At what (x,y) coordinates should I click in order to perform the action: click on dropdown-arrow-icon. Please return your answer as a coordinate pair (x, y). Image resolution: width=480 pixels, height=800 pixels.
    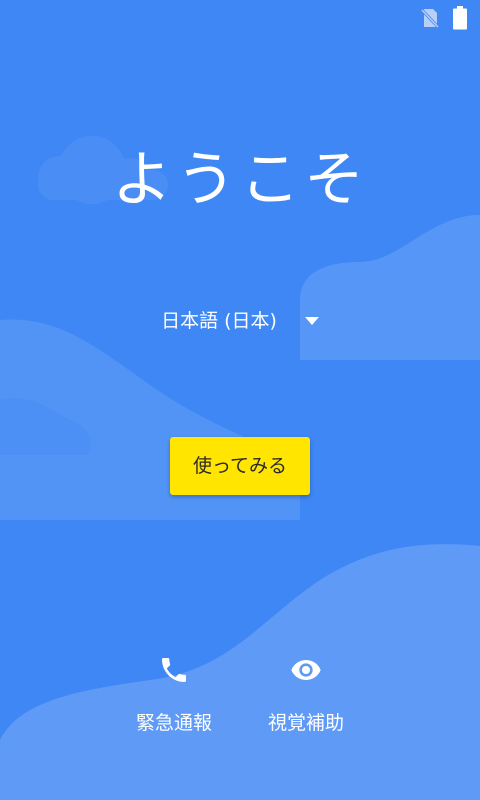
    Looking at the image, I should click on (311, 321).